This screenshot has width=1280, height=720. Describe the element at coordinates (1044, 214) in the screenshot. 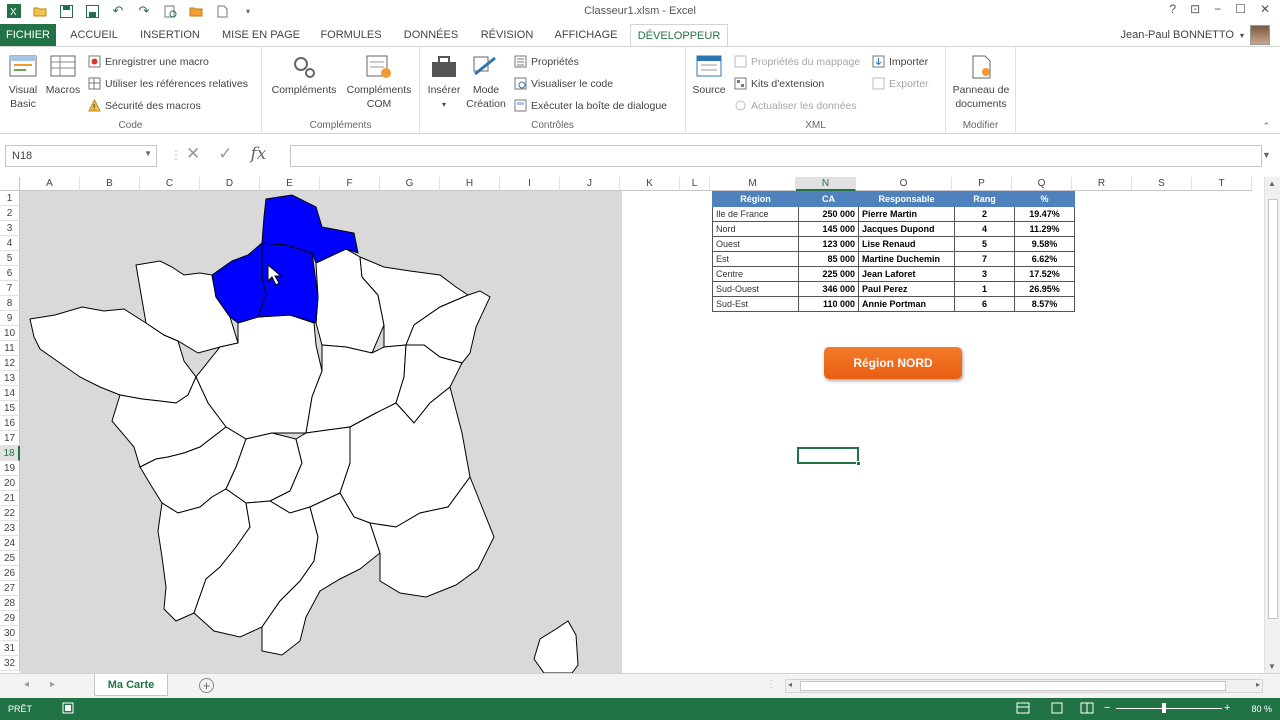

I see `table-cell: 19.47%` at that location.